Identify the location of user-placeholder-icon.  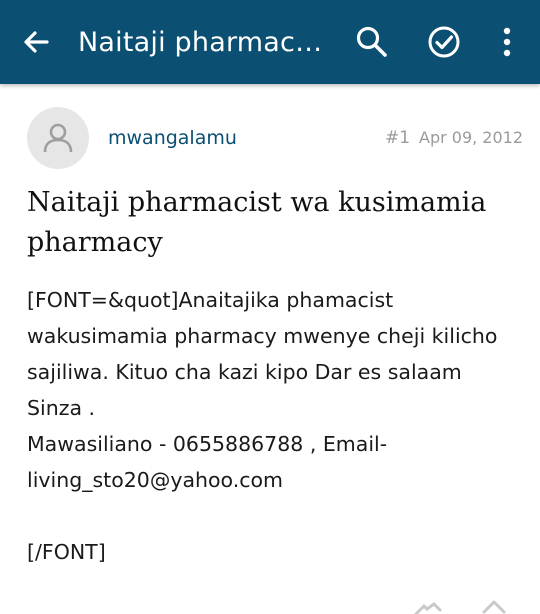
(58, 138).